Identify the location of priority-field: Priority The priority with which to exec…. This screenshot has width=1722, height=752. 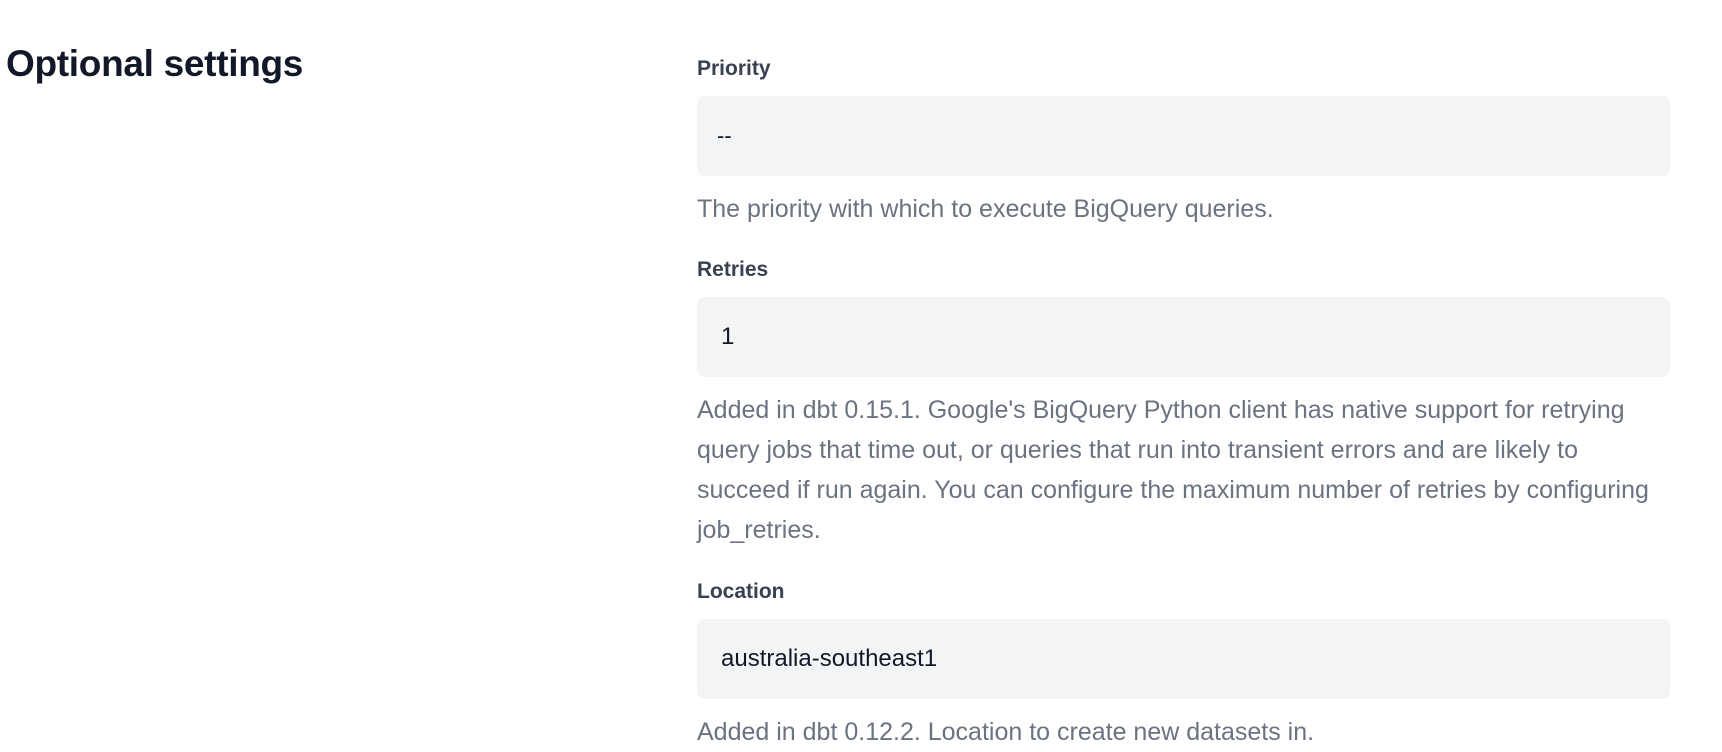
(1183, 142).